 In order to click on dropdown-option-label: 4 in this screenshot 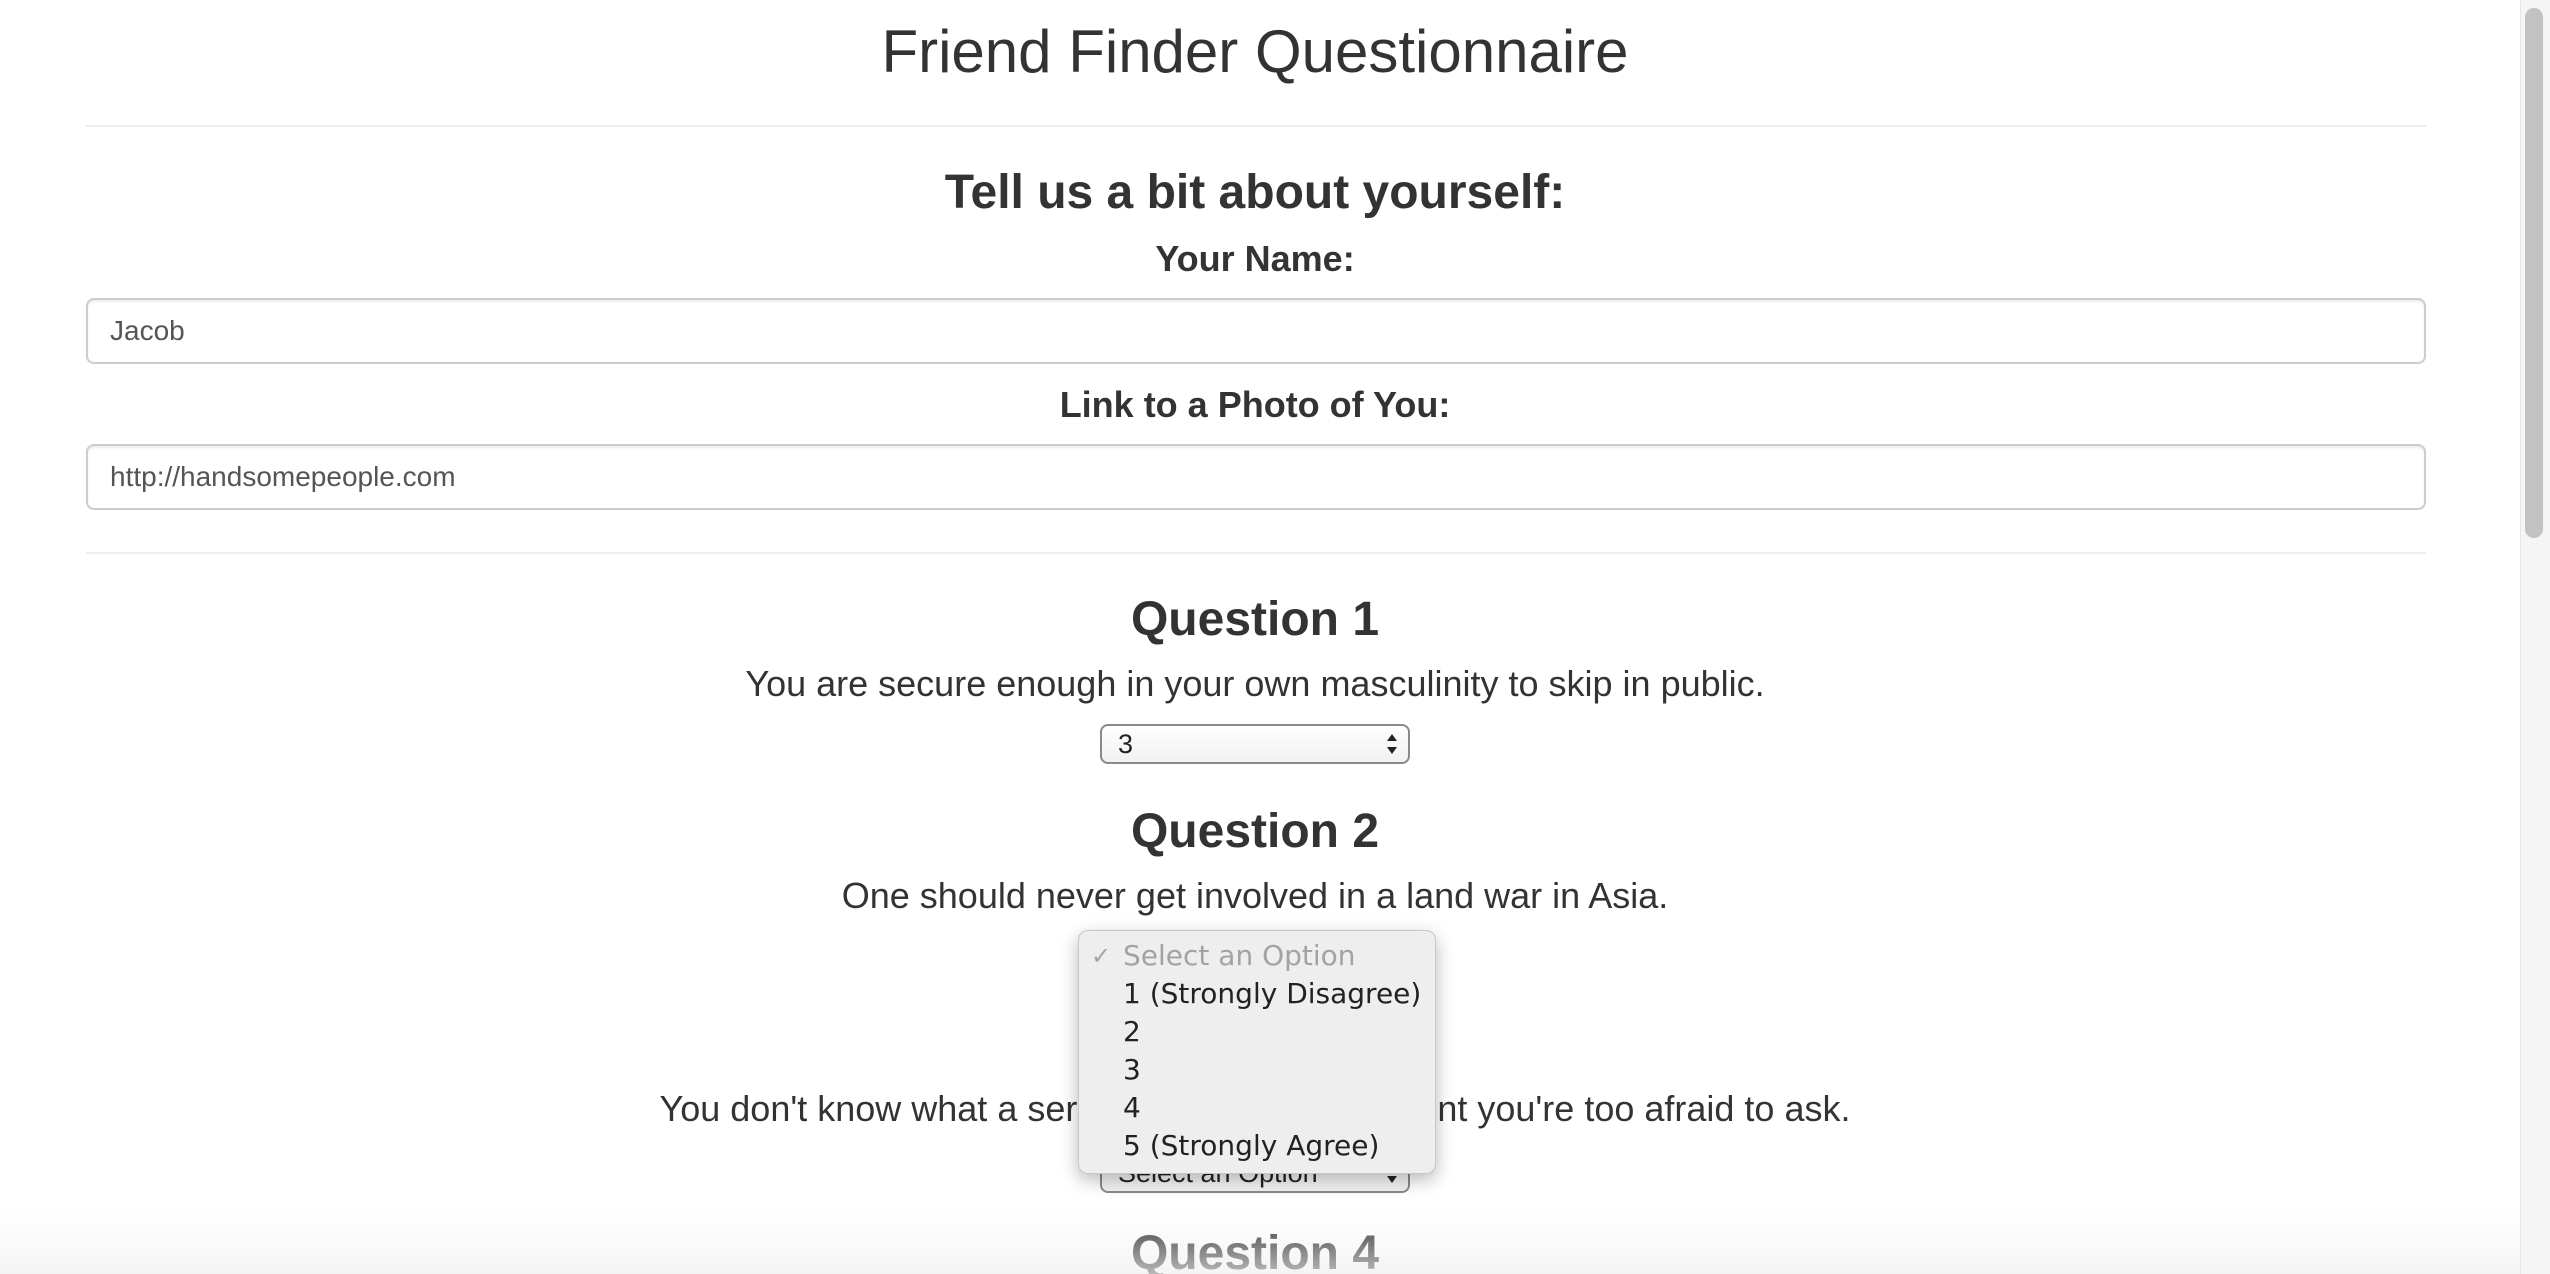, I will do `click(1132, 1107)`.